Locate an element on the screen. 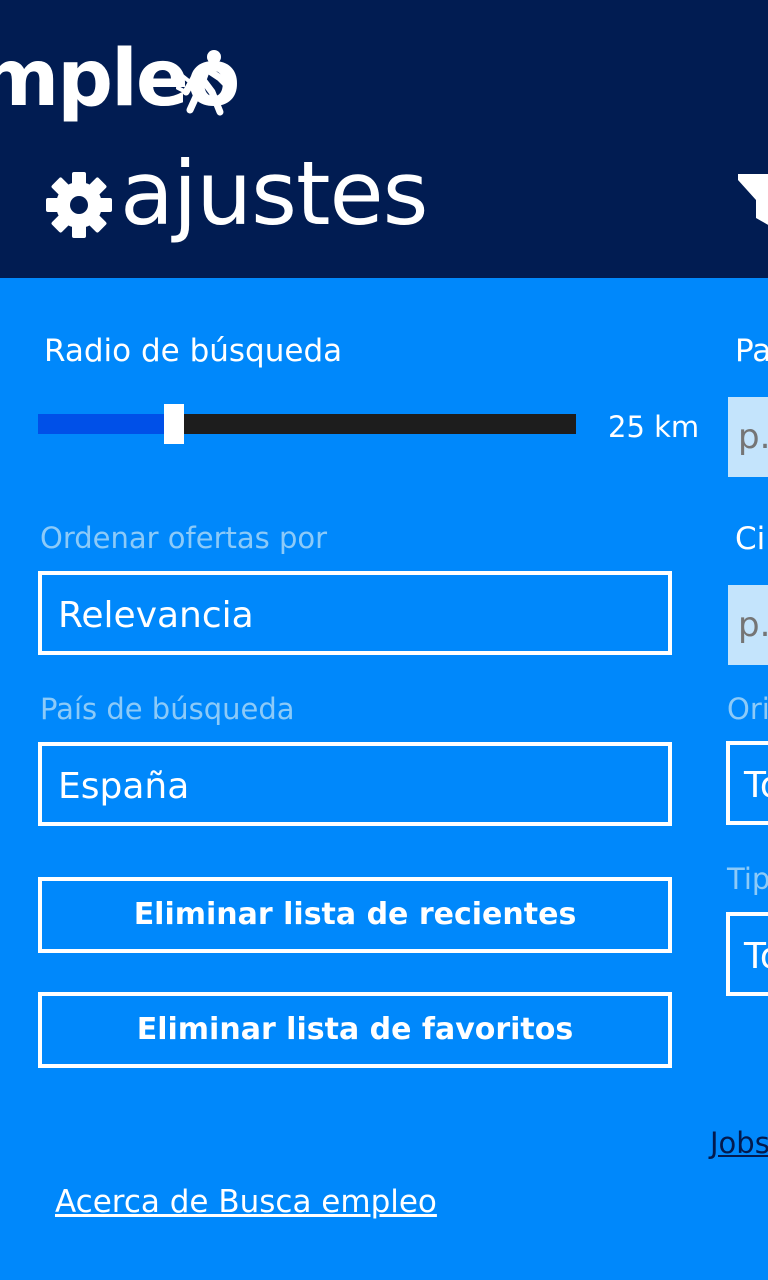  type-select: To is located at coordinates (747, 954).